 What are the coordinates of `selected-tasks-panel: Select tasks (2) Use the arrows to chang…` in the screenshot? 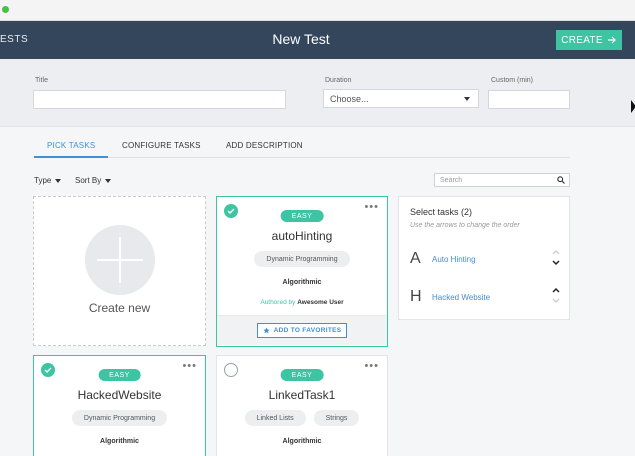 It's located at (484, 258).